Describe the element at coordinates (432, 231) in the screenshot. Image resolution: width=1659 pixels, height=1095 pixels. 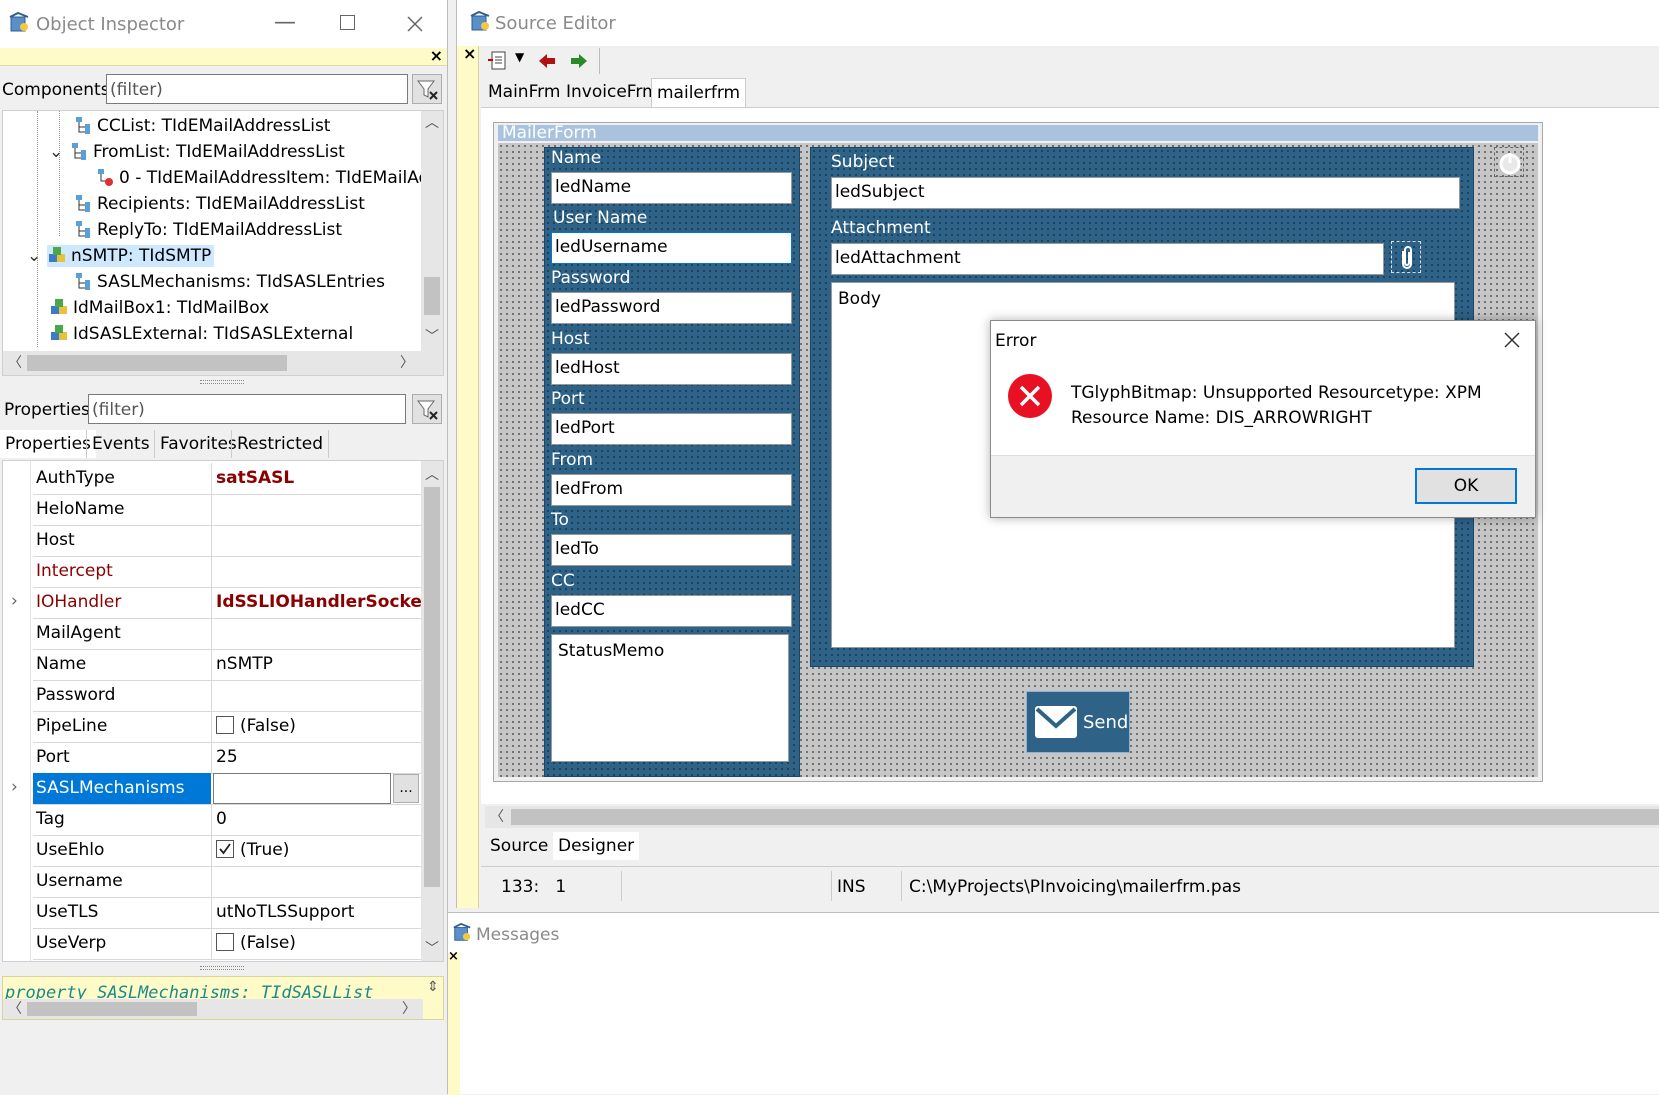
I see `tree-vertical-scrollbar: ︿ ﹀` at that location.